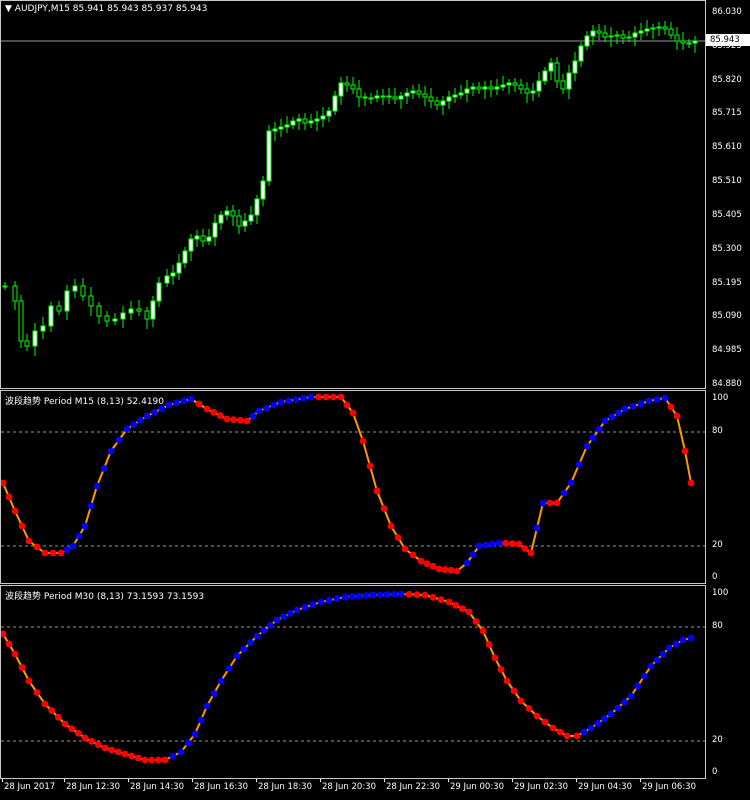 Image resolution: width=750 pixels, height=800 pixels. Describe the element at coordinates (717, 545) in the screenshot. I see `level-label: 20` at that location.